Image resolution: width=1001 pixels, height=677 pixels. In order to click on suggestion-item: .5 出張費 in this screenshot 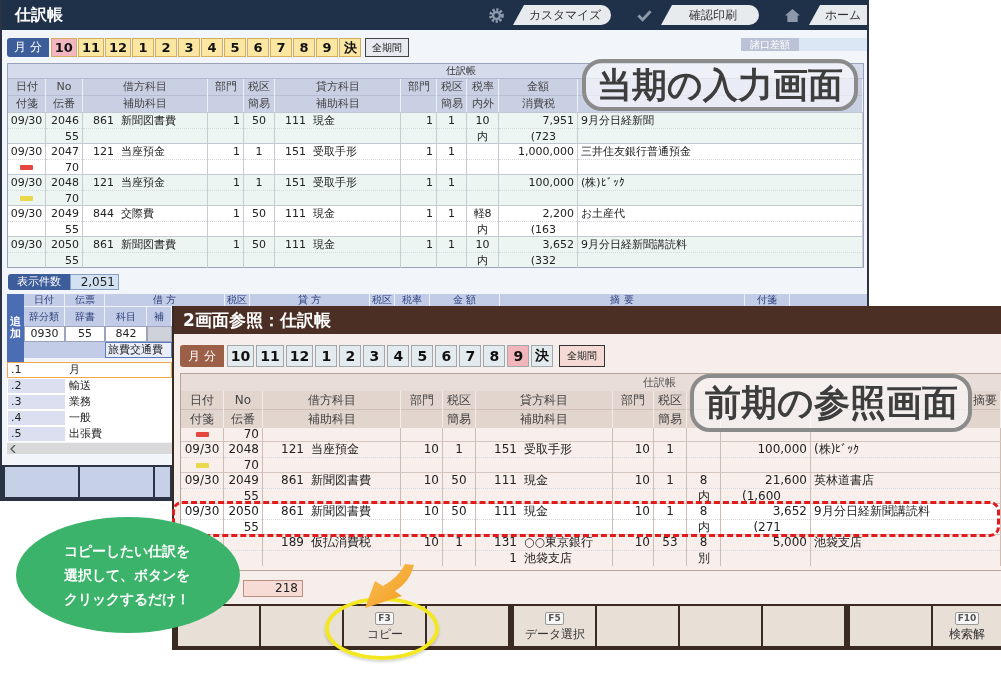, I will do `click(89, 434)`.